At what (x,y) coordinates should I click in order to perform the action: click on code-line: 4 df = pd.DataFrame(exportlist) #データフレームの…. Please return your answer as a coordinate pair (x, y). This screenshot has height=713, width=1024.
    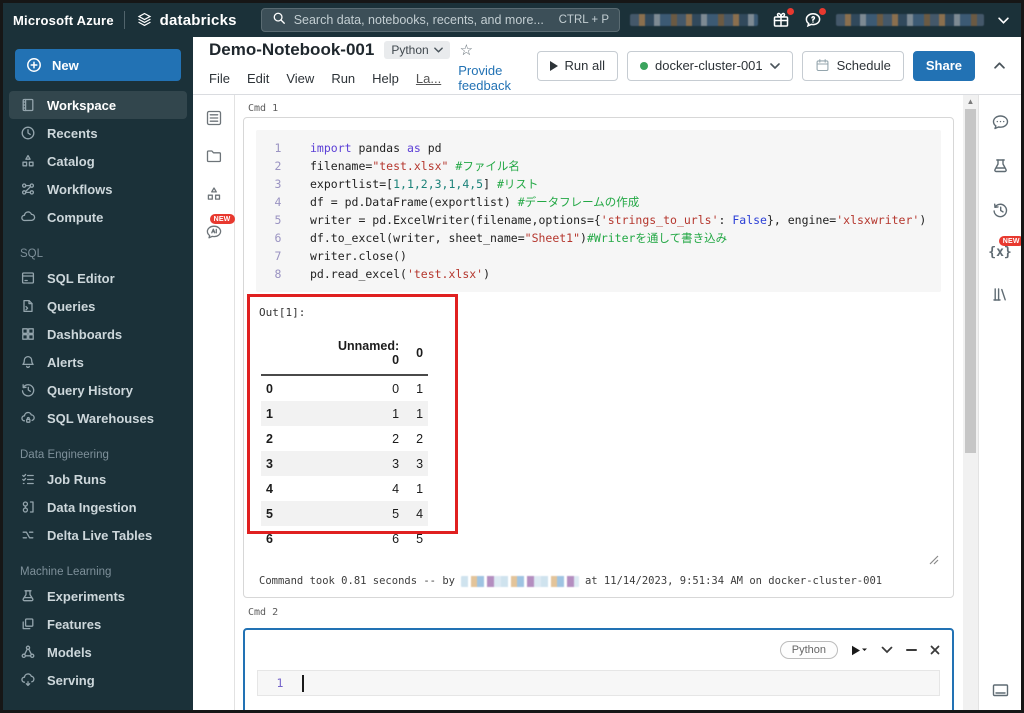
    Looking at the image, I should click on (598, 202).